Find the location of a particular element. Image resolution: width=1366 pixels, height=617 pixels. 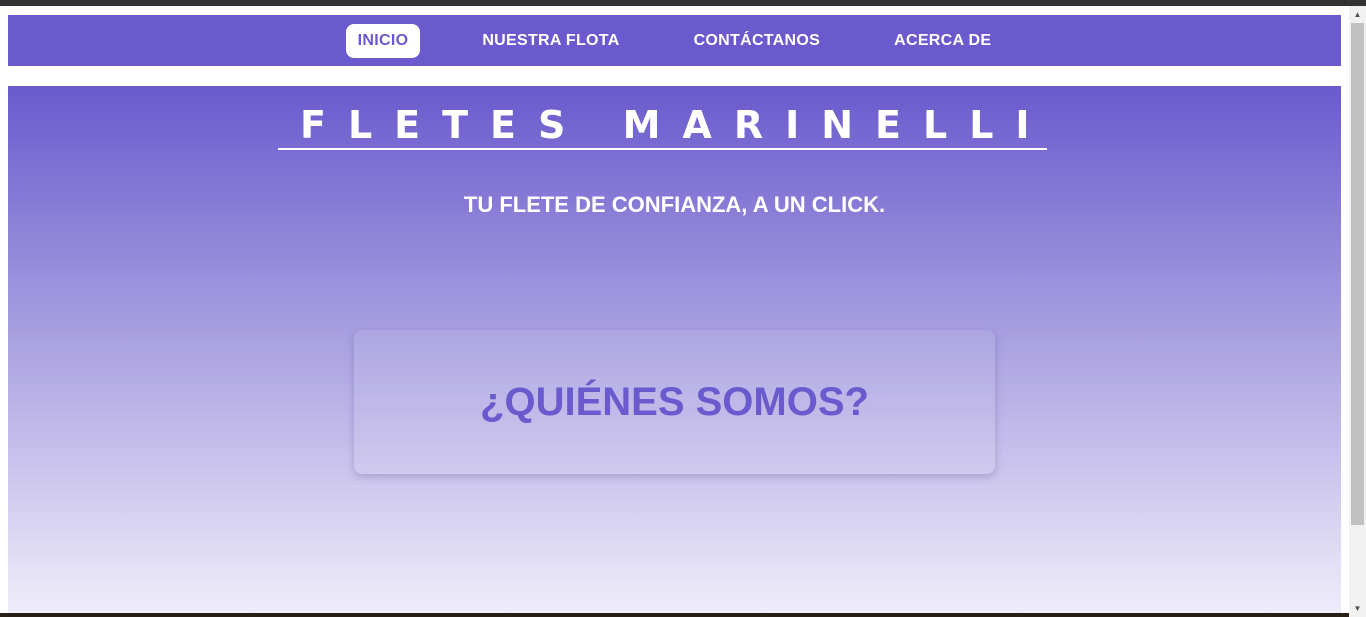

nav-link-acerca-de: ACERCA DE is located at coordinates (942, 41).